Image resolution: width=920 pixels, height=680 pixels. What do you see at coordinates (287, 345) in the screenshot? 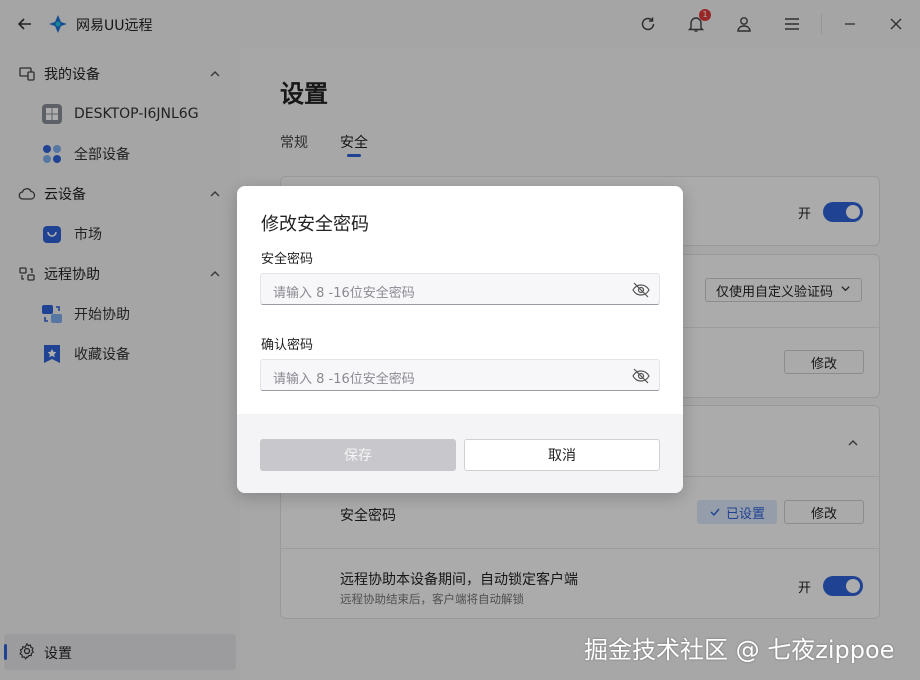
I see `confirm-password-label: 确认密码` at bounding box center [287, 345].